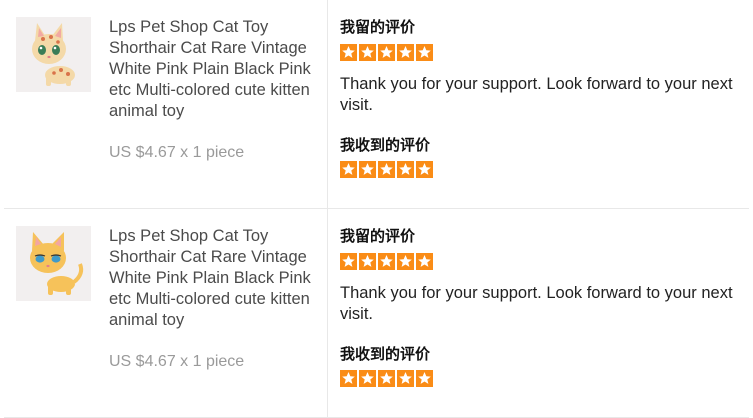 This screenshot has height=418, width=753. What do you see at coordinates (53, 263) in the screenshot?
I see `cat-toy-yellow-icon` at bounding box center [53, 263].